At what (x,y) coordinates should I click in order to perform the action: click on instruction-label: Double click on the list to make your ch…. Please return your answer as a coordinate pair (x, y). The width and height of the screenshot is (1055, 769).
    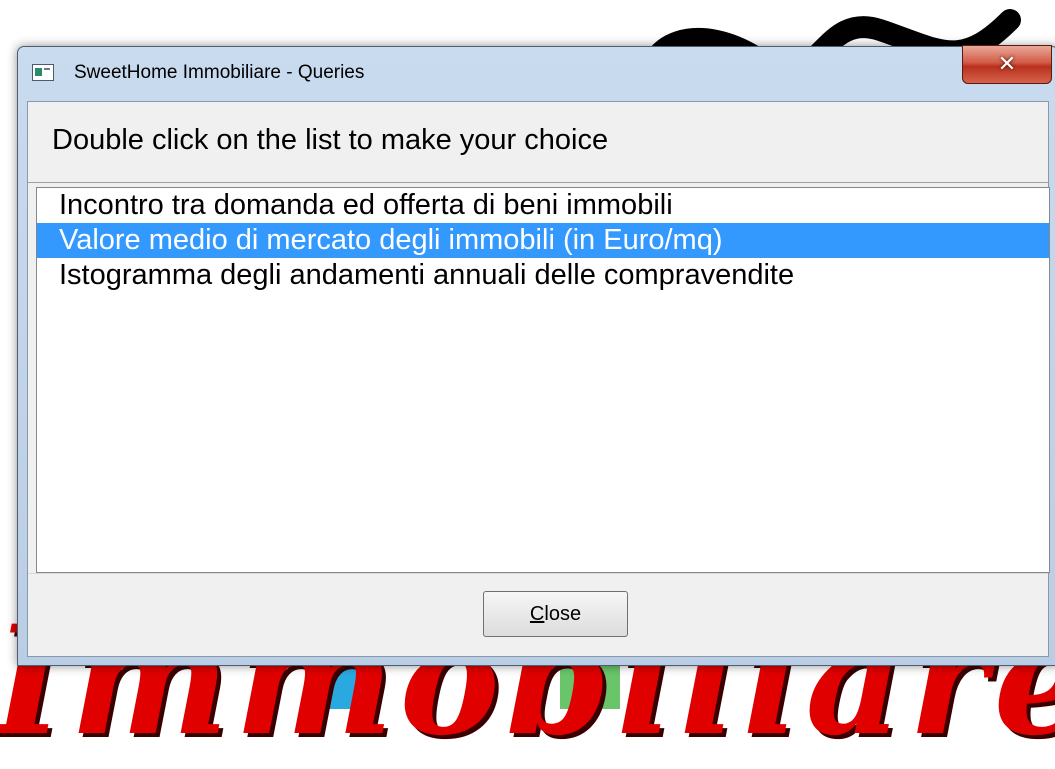
    Looking at the image, I should click on (330, 140).